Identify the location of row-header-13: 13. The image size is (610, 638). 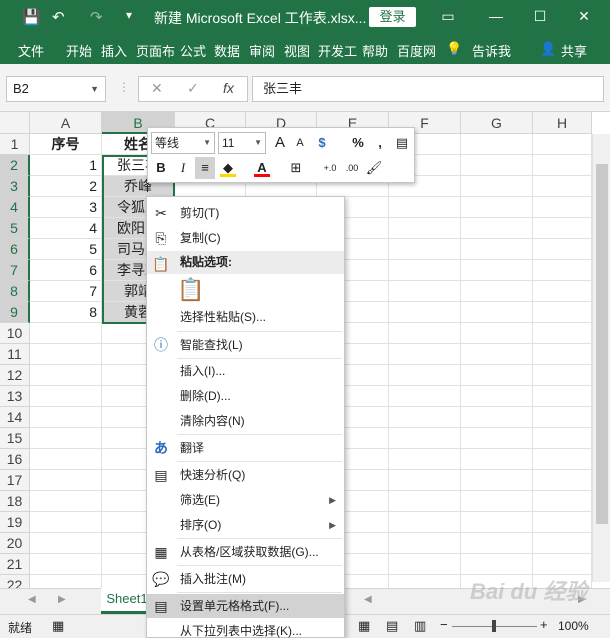
(15, 396).